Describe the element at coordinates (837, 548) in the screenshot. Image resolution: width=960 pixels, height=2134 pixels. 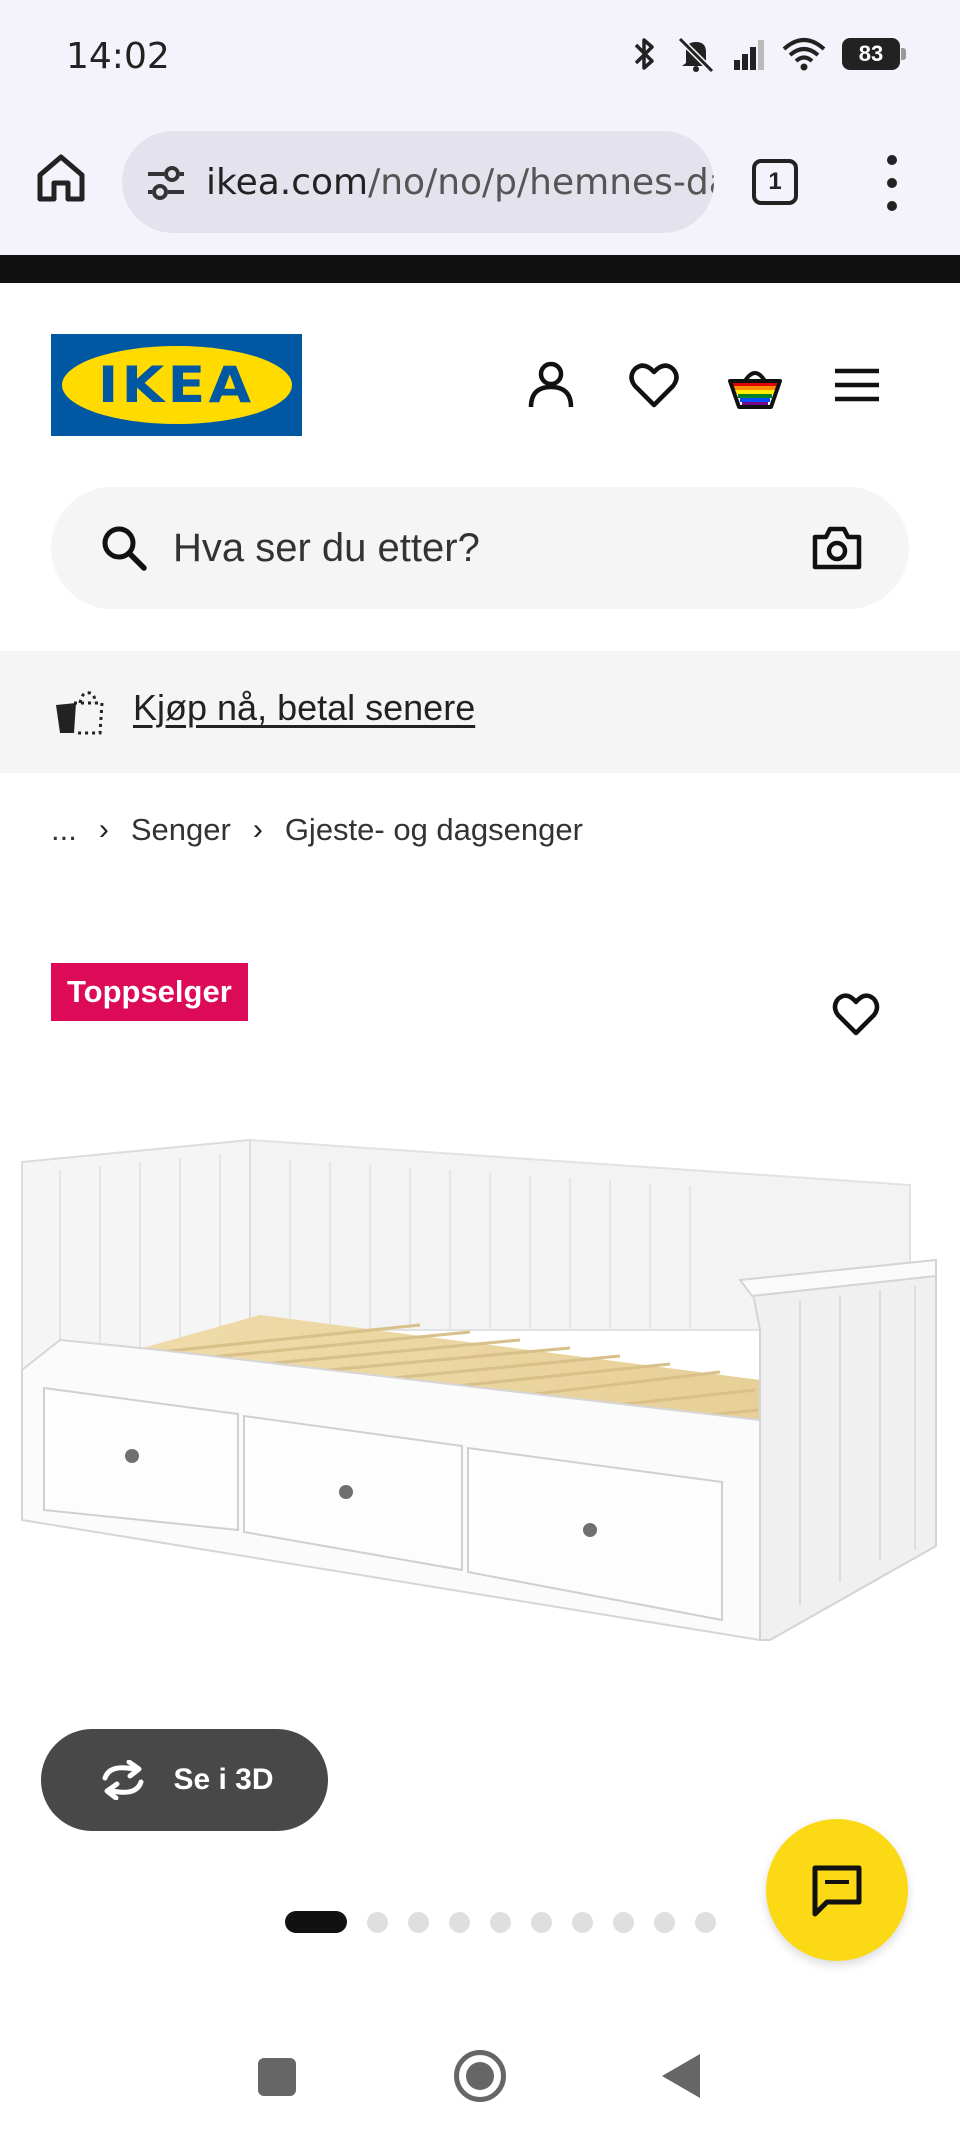
I see `camera-icon` at that location.